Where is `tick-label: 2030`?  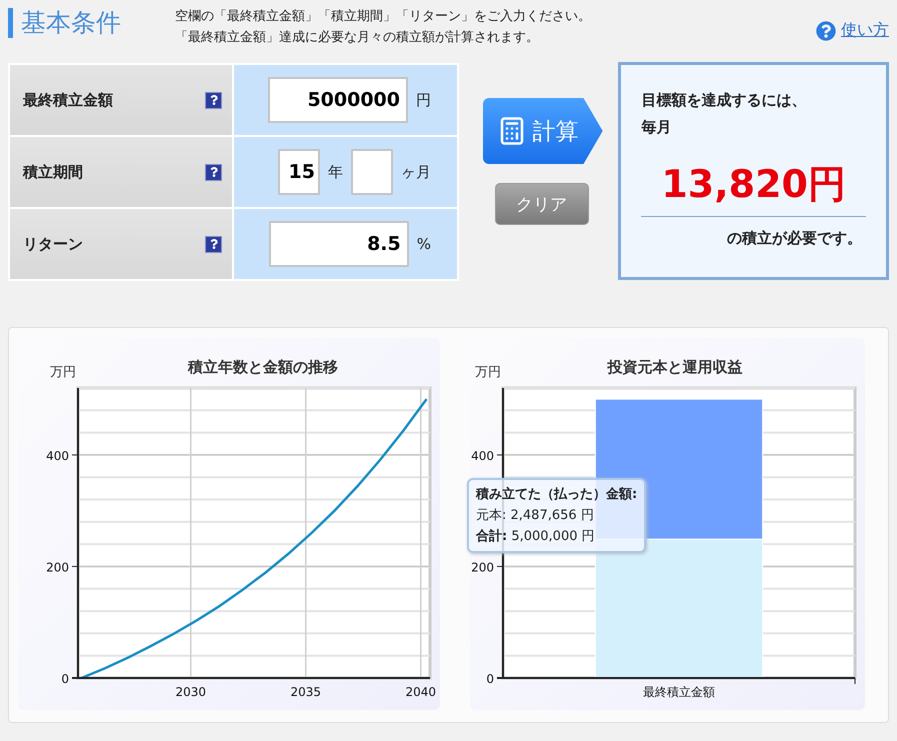 tick-label: 2030 is located at coordinates (190, 692).